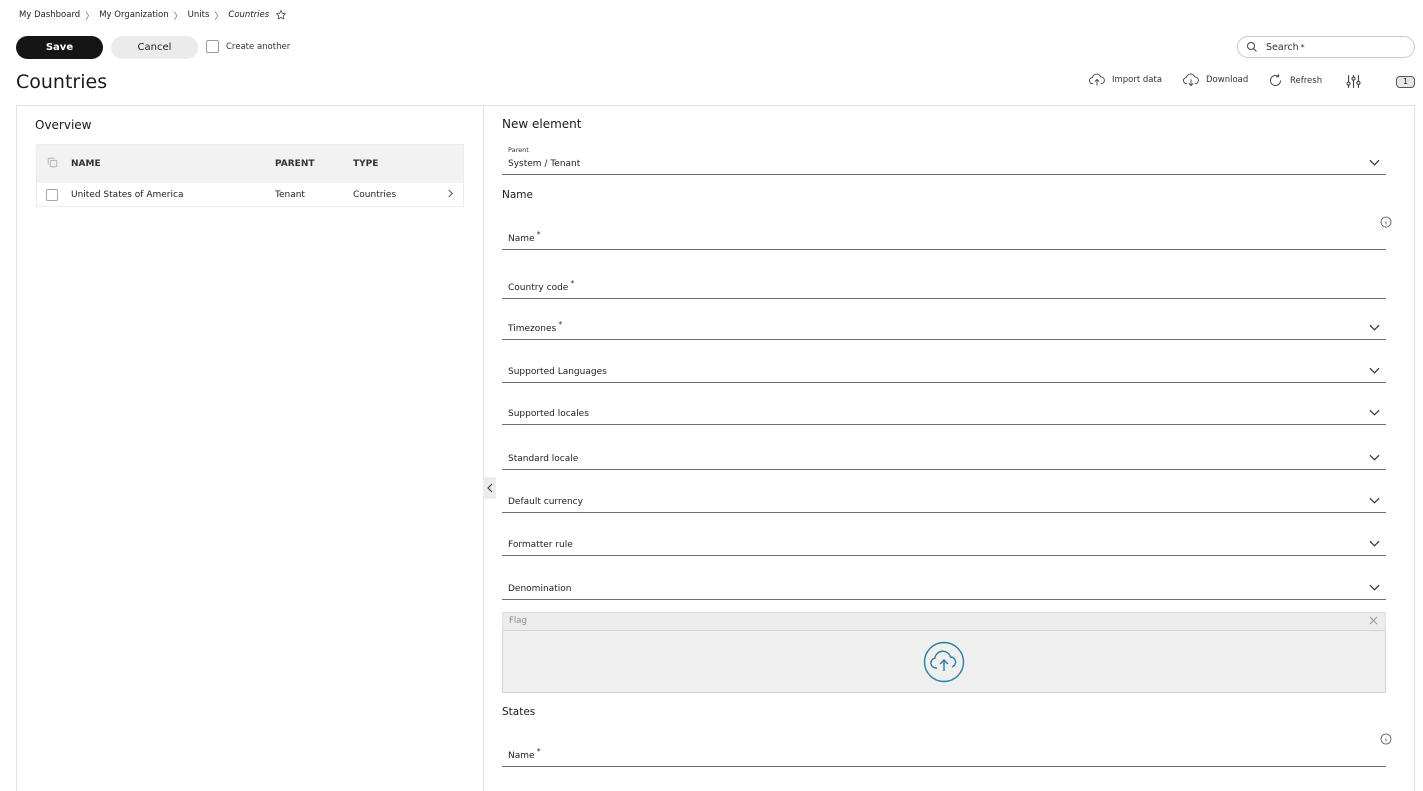 This screenshot has width=1423, height=791. I want to click on column-header-type: TYPE, so click(365, 164).